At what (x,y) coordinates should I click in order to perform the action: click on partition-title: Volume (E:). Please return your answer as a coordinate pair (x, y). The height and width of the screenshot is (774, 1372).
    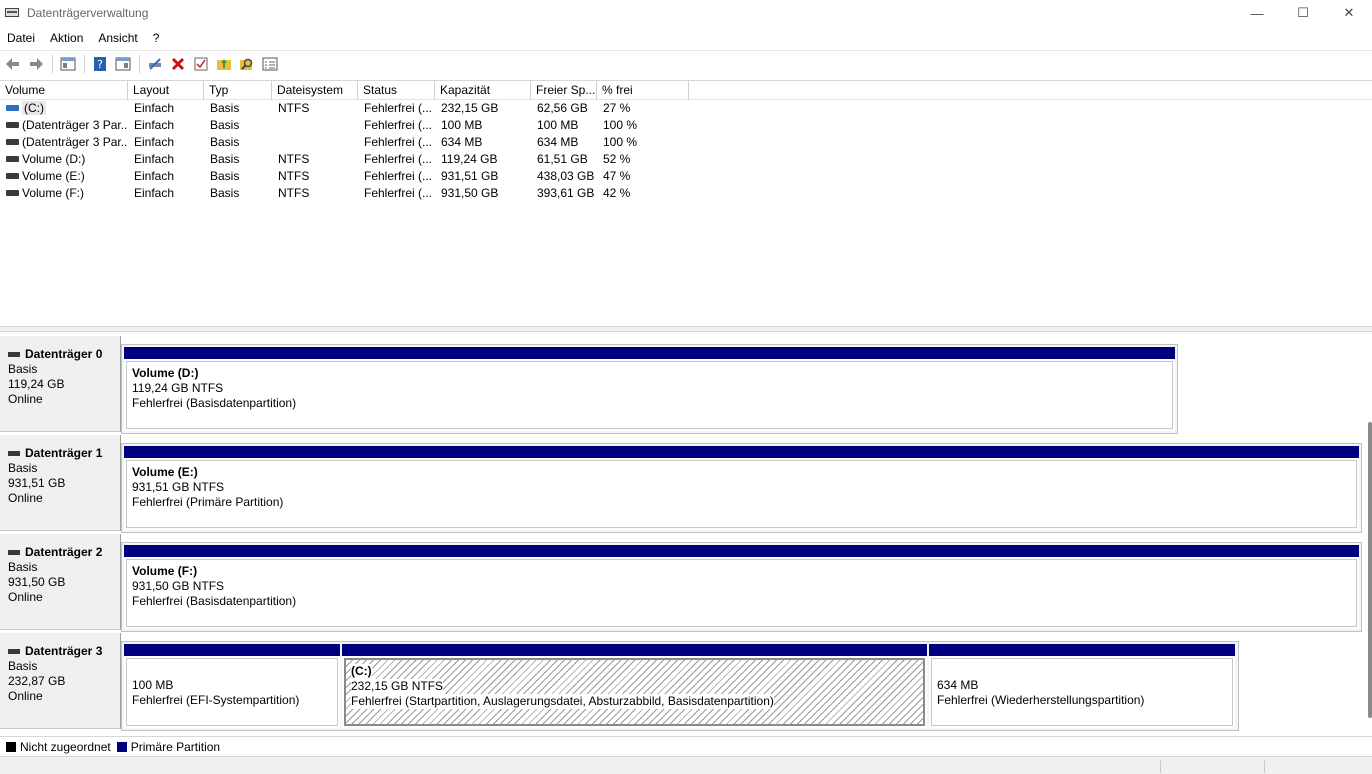
    Looking at the image, I should click on (165, 472).